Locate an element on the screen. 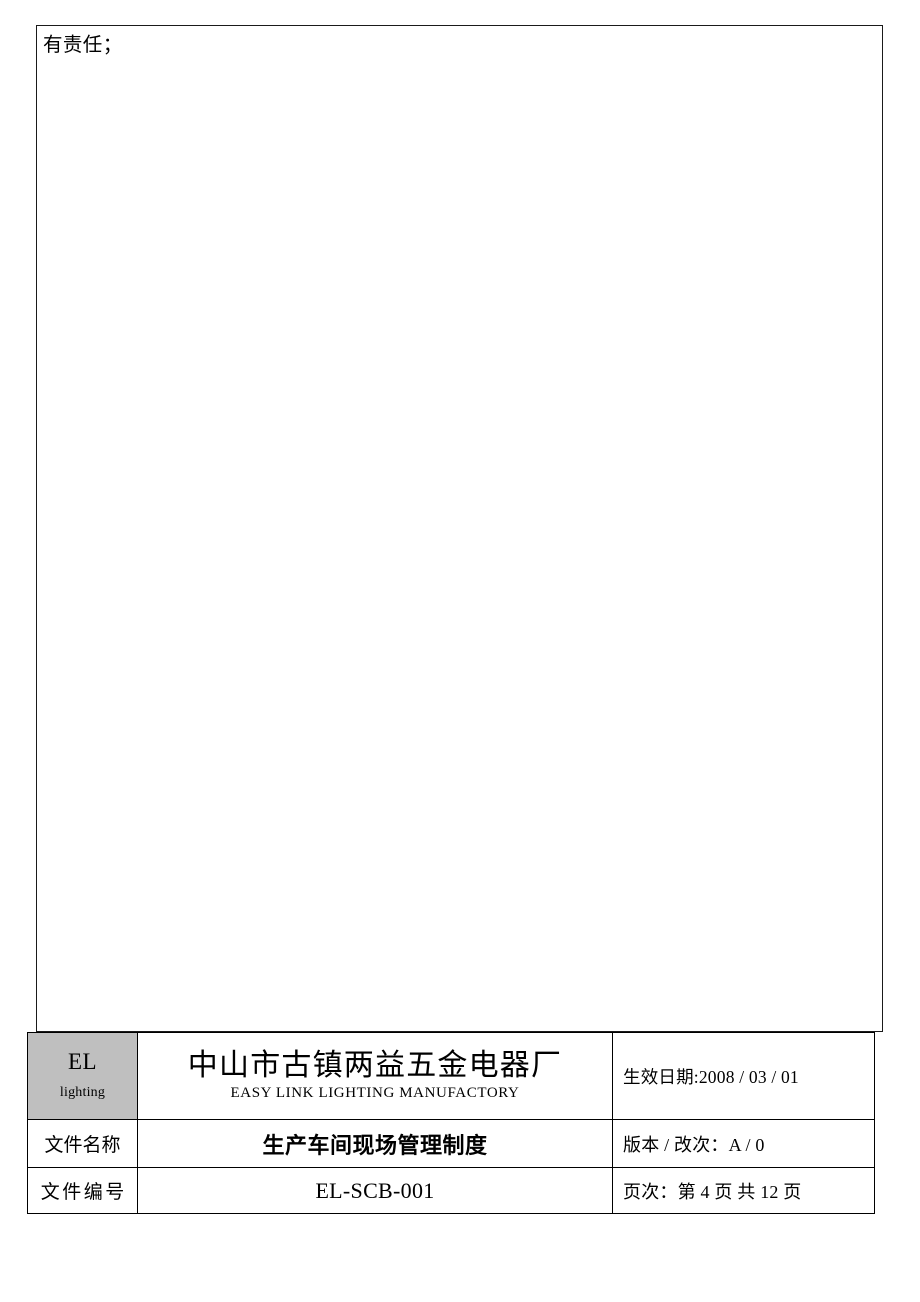 The height and width of the screenshot is (1302, 920). version-revision-cell: 版本 / 改次：A / 0 is located at coordinates (743, 1143).